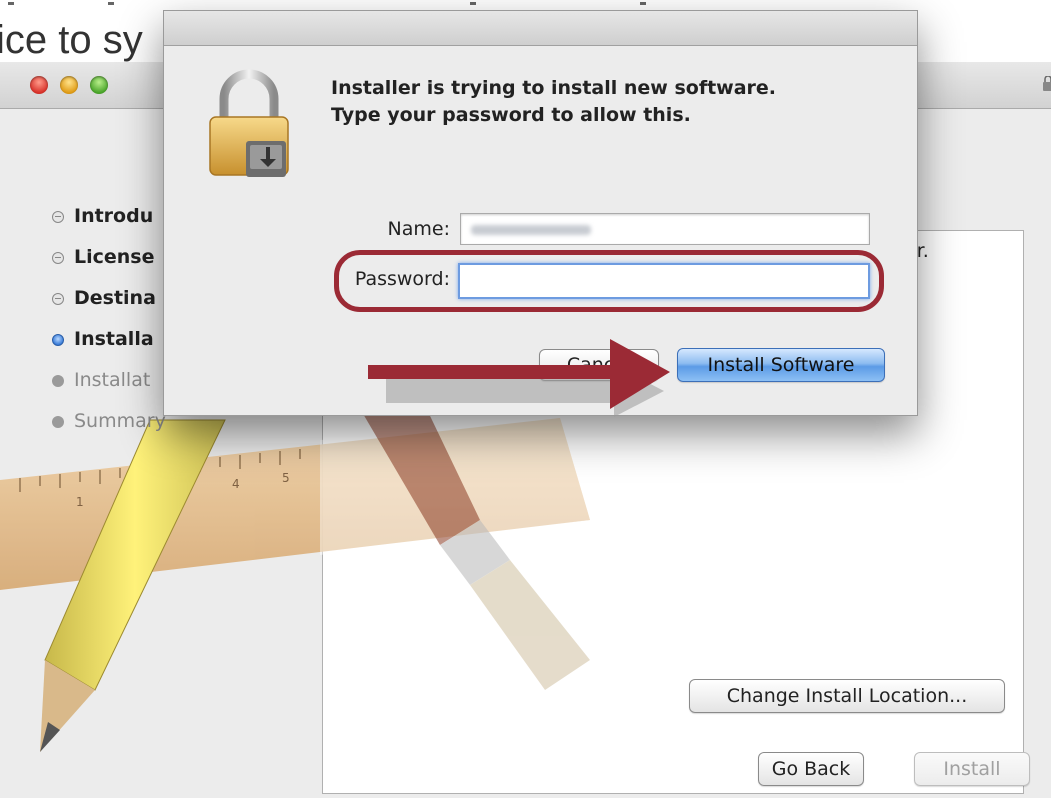  Describe the element at coordinates (109, 380) in the screenshot. I see `step-installation: Installat` at that location.